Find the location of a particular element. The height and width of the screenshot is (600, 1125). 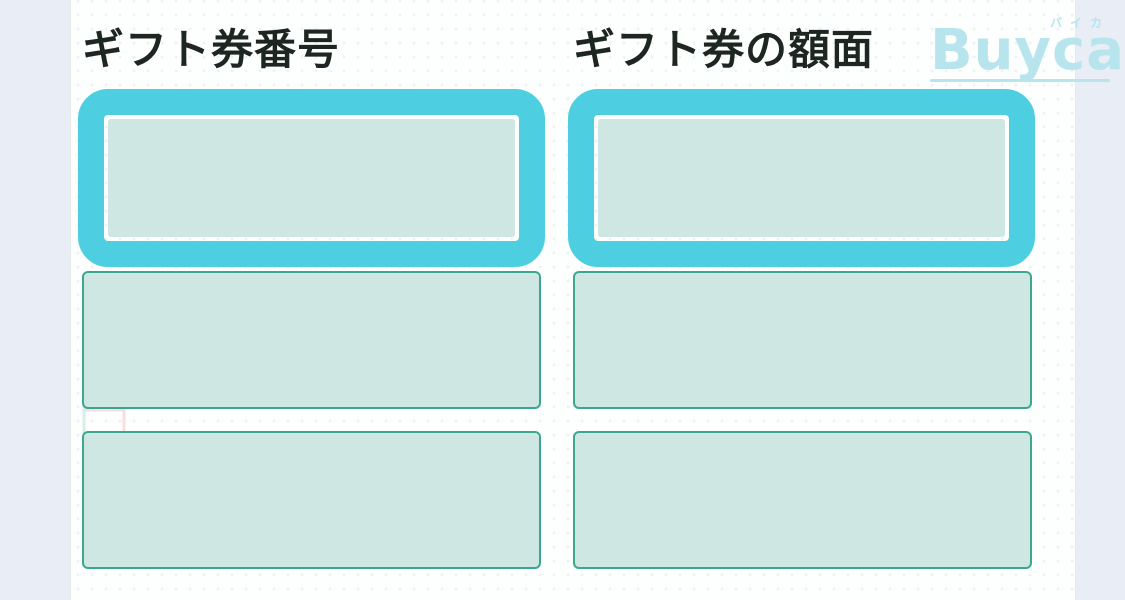

row-1-highlight-right is located at coordinates (801, 178).